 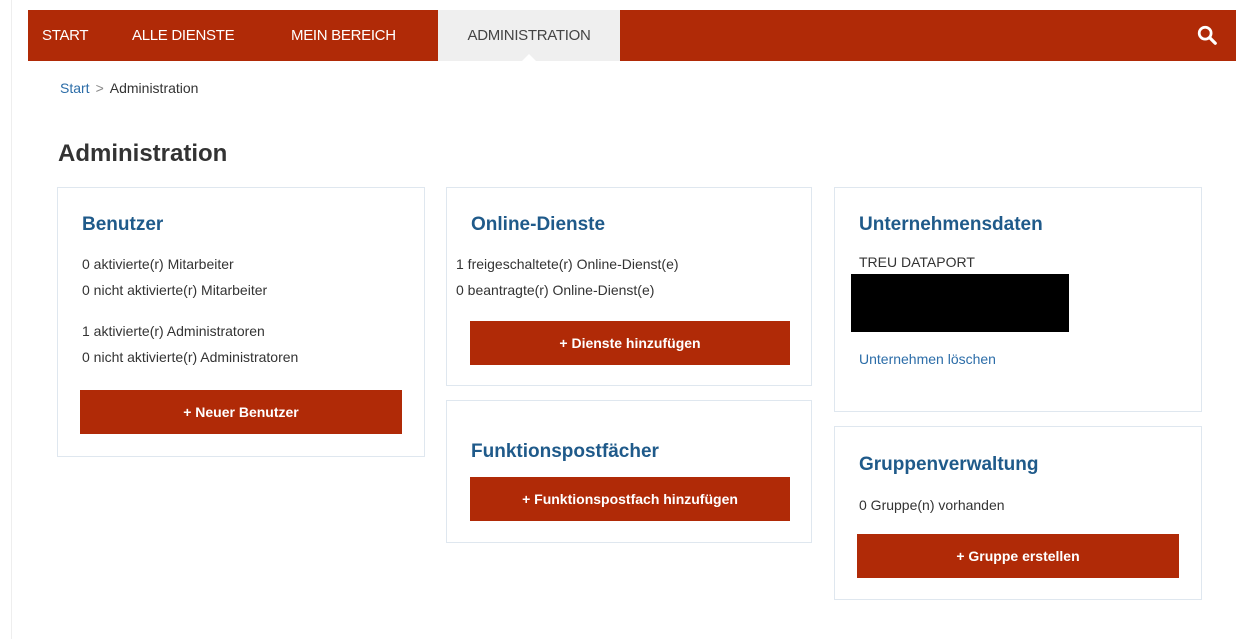 I want to click on breadcrumb-link-start: Start, so click(x=75, y=88).